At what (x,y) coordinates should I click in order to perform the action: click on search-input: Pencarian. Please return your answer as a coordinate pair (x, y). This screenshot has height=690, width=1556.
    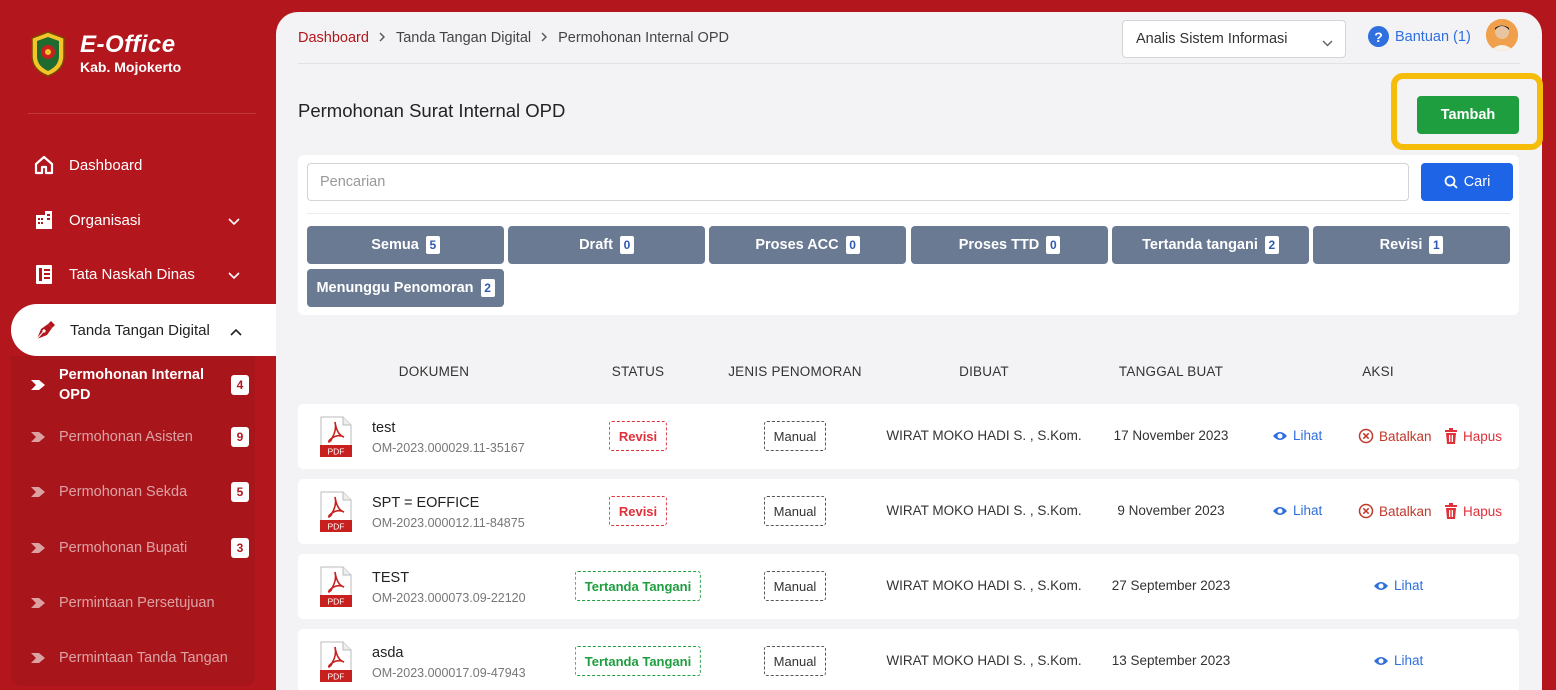
    Looking at the image, I should click on (858, 182).